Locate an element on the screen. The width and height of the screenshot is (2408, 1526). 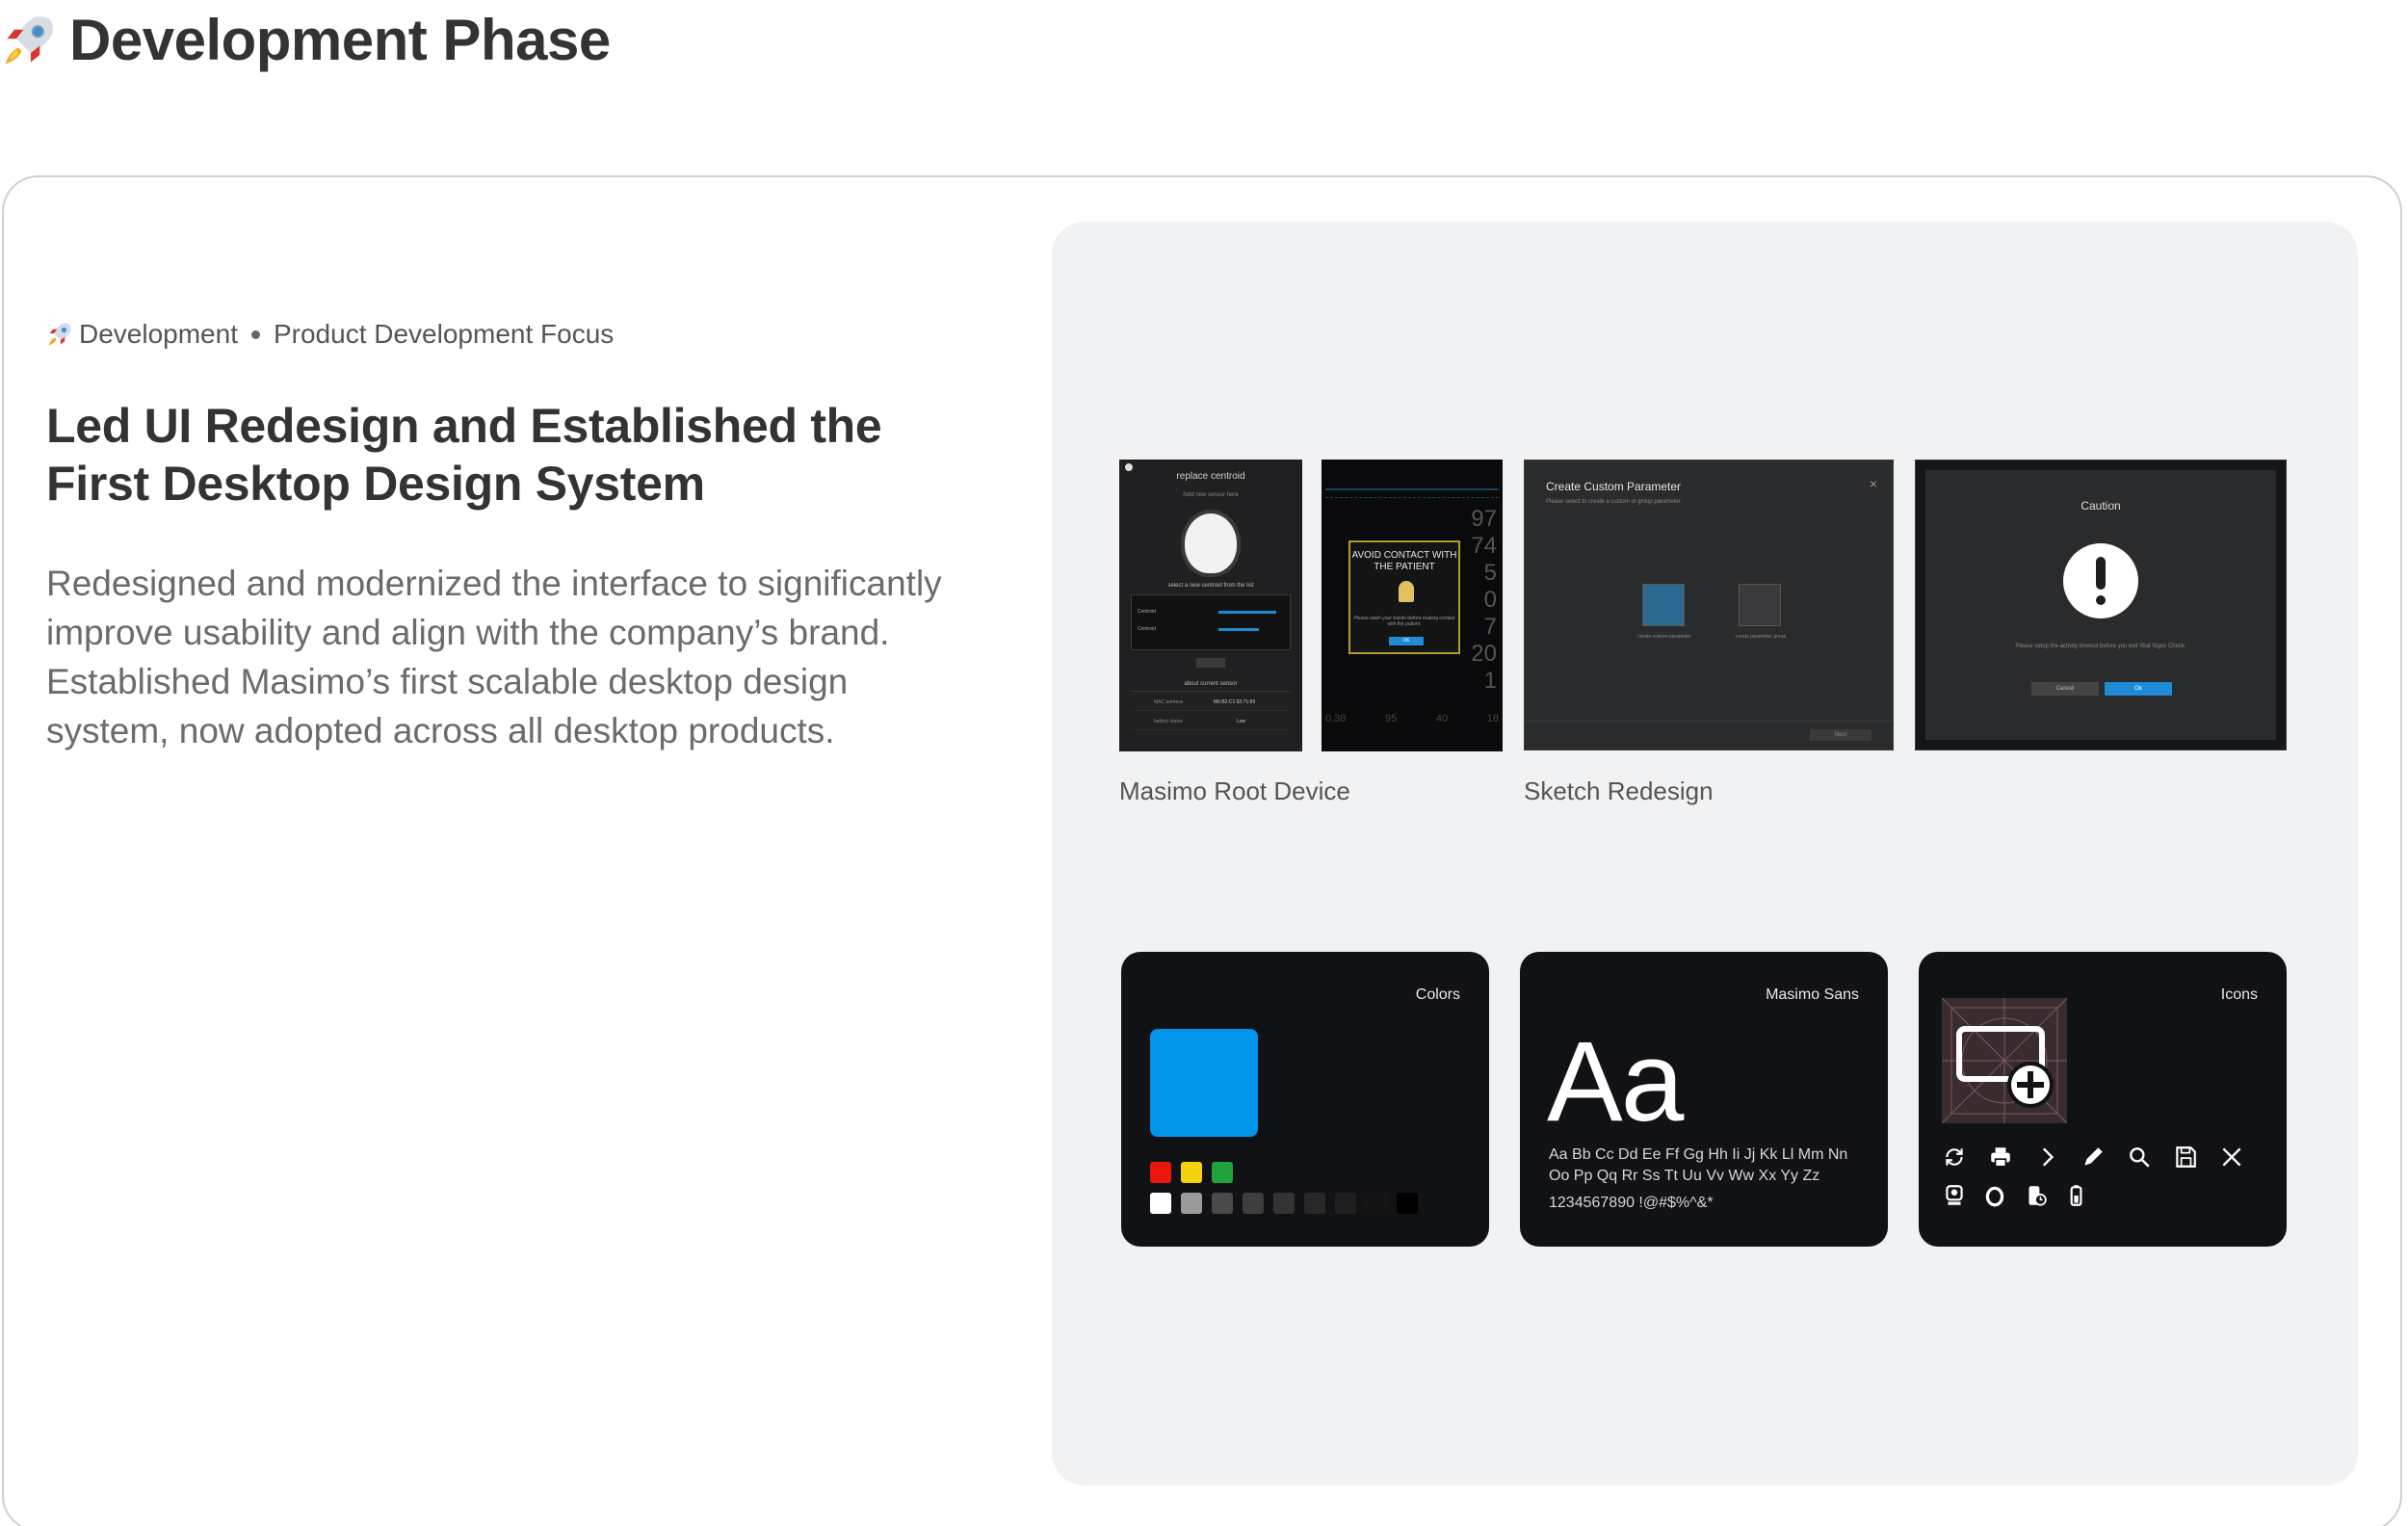
save-icon is located at coordinates (2186, 1157).